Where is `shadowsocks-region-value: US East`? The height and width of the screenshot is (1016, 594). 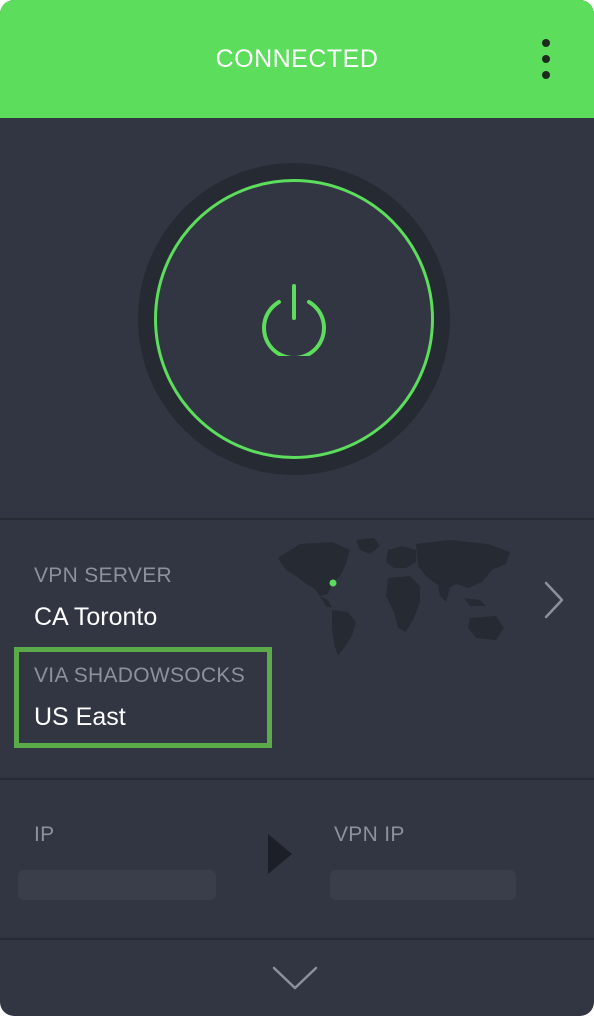 shadowsocks-region-value: US East is located at coordinates (80, 717).